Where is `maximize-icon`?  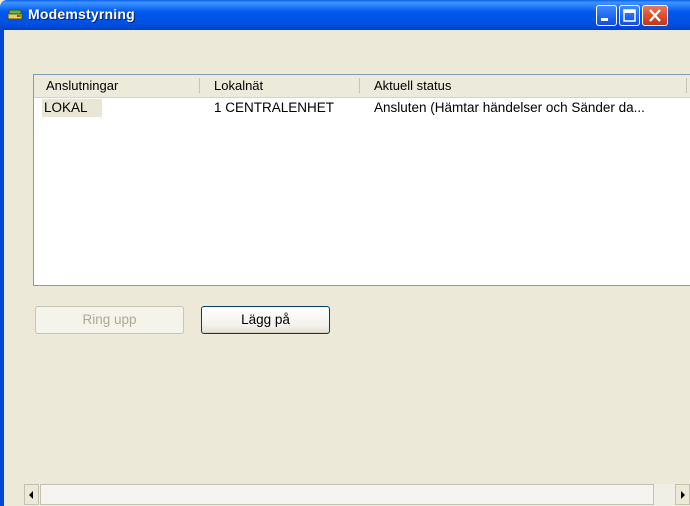
maximize-icon is located at coordinates (629, 15).